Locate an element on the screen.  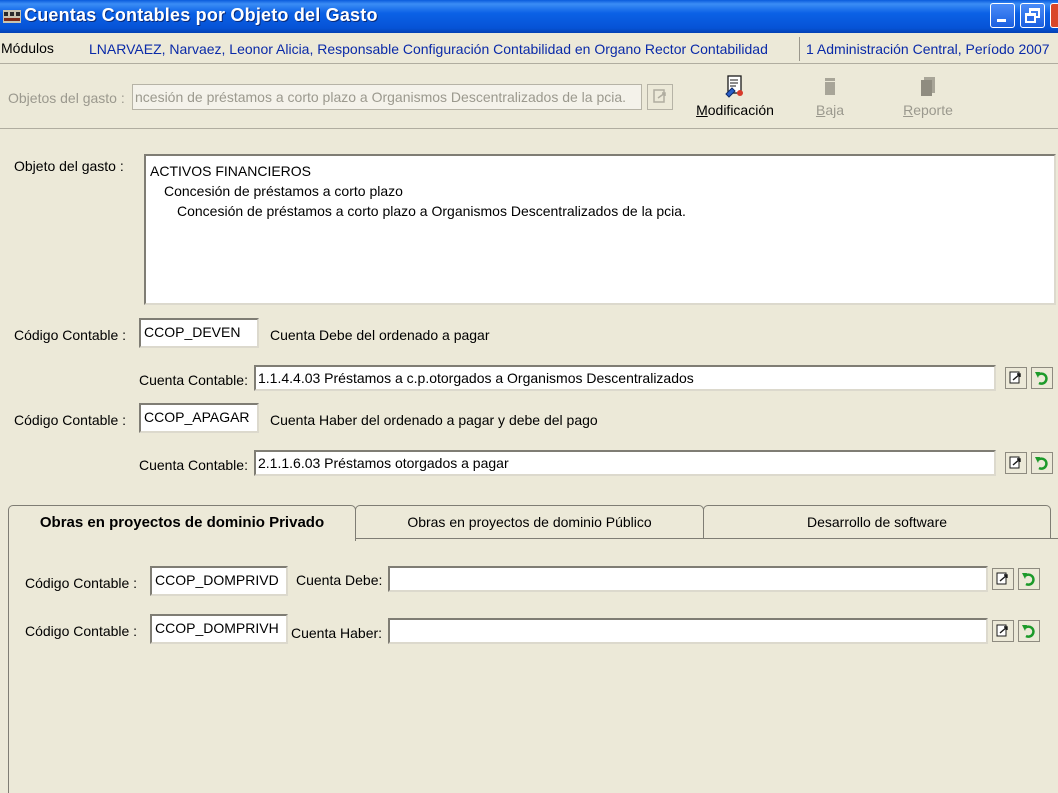
close-button is located at coordinates (1054, 15).